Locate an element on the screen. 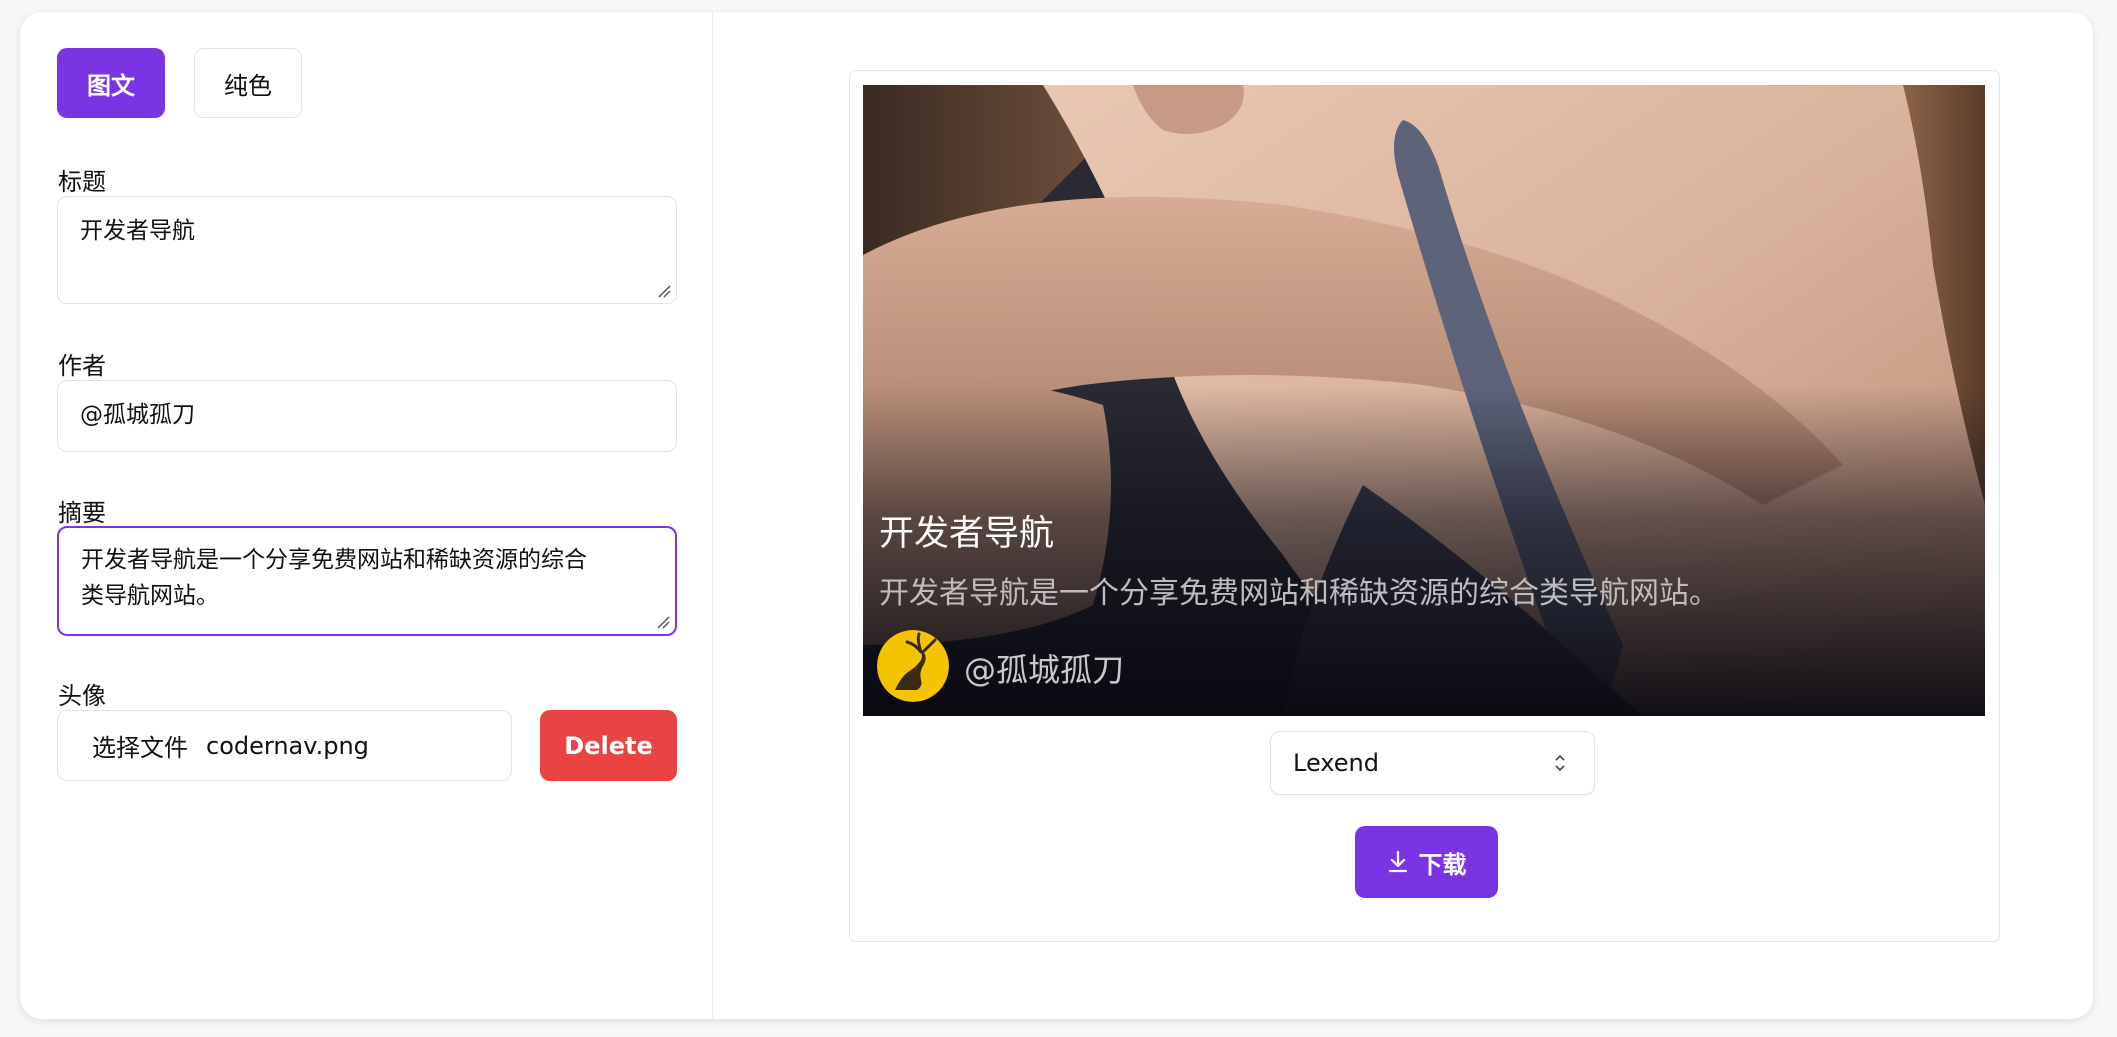 The width and height of the screenshot is (2117, 1037). chevron-up-down-icon is located at coordinates (1560, 763).